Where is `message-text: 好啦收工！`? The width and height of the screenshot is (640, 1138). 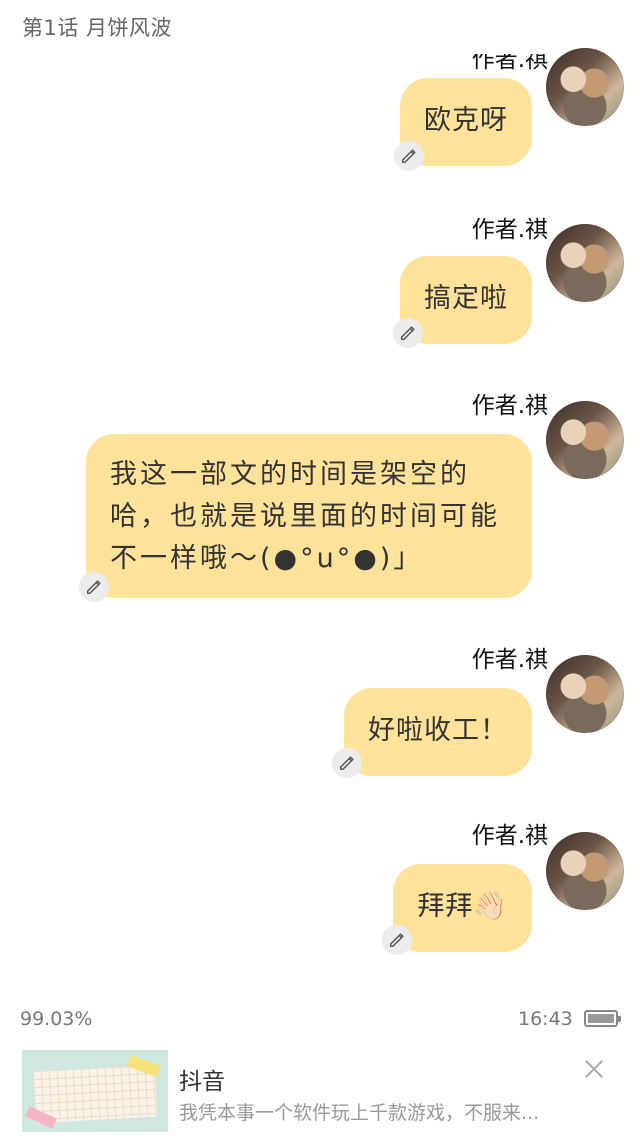 message-text: 好啦收工！ is located at coordinates (438, 730).